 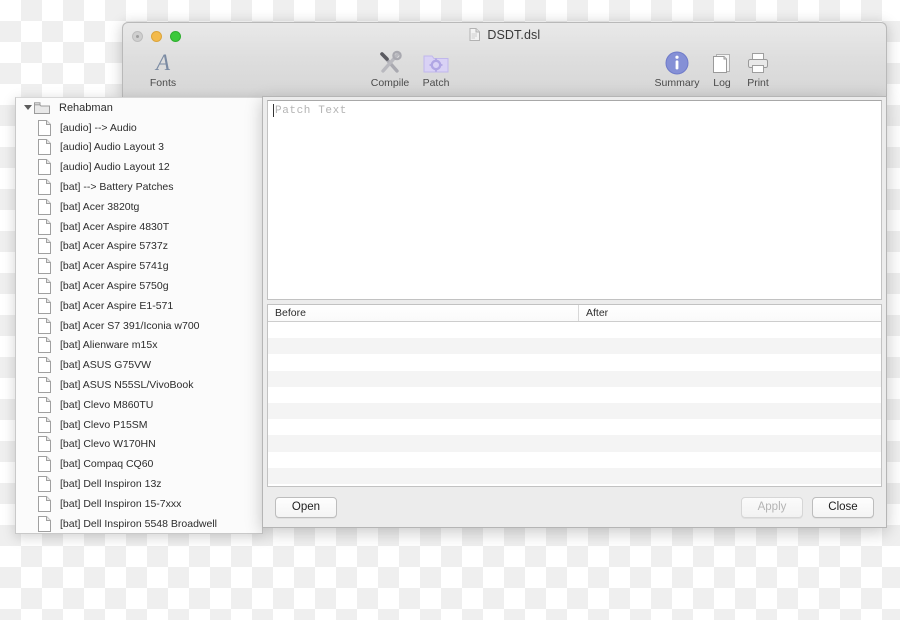 What do you see at coordinates (108, 444) in the screenshot?
I see `file-list-item-label: [bat] Clevo W170HN` at bounding box center [108, 444].